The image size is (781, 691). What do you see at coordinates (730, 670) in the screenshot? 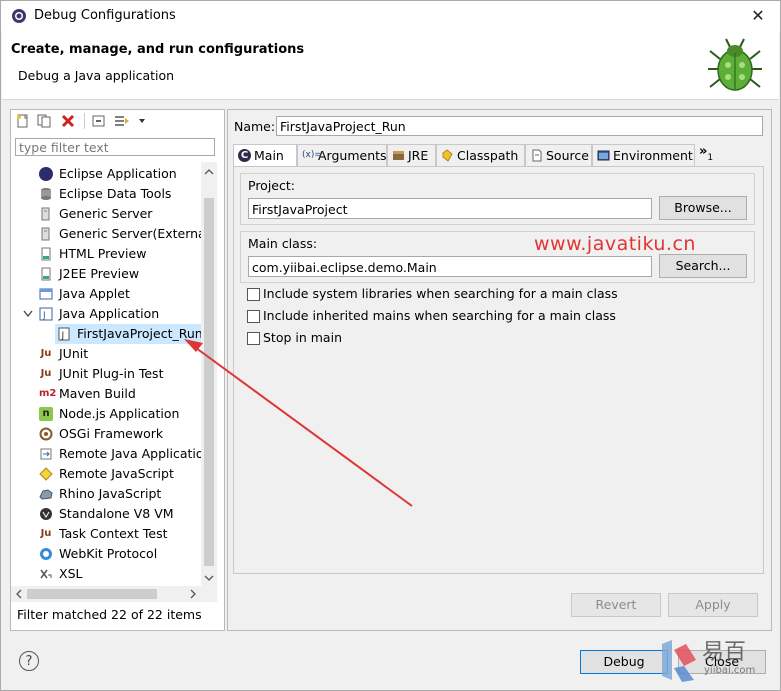
I see `logo-subtext: yiibai.com` at bounding box center [730, 670].